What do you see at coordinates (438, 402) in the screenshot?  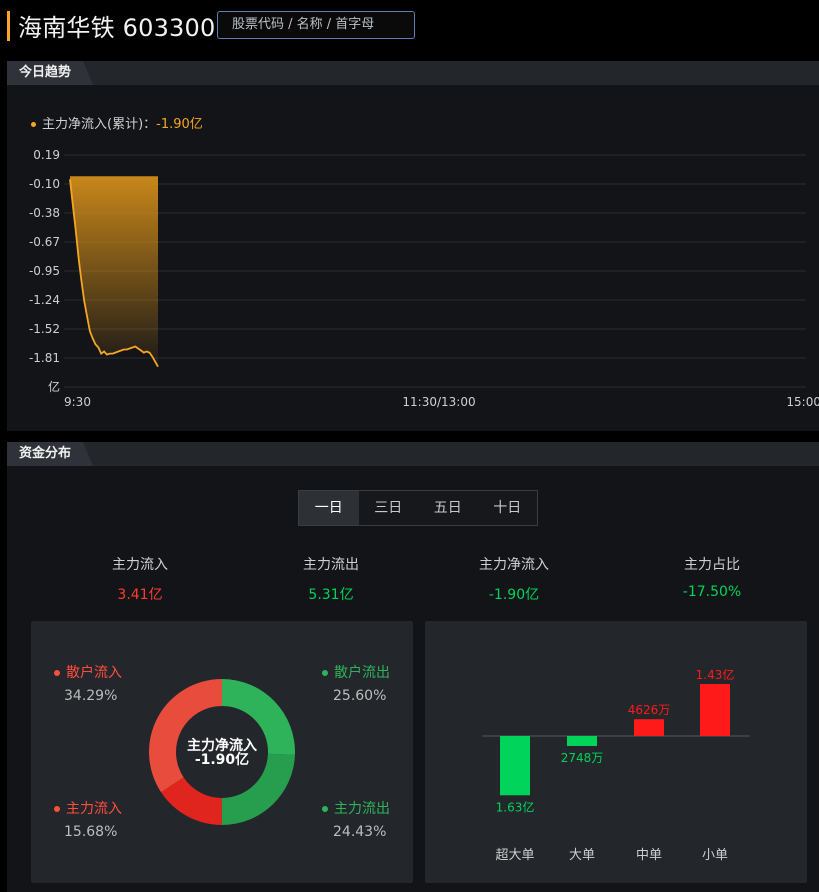 I see `x-tick-label: 11:30/13:00` at bounding box center [438, 402].